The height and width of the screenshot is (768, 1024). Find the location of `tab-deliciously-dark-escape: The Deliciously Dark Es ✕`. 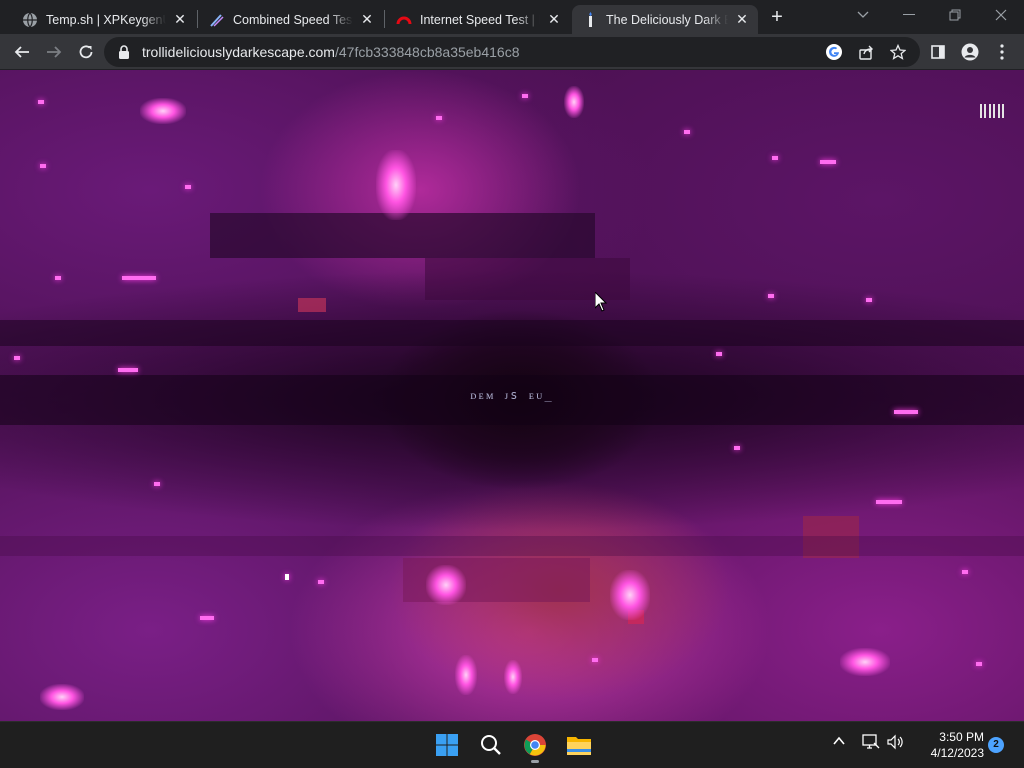

tab-deliciously-dark-escape: The Deliciously Dark Es ✕ is located at coordinates (665, 19).